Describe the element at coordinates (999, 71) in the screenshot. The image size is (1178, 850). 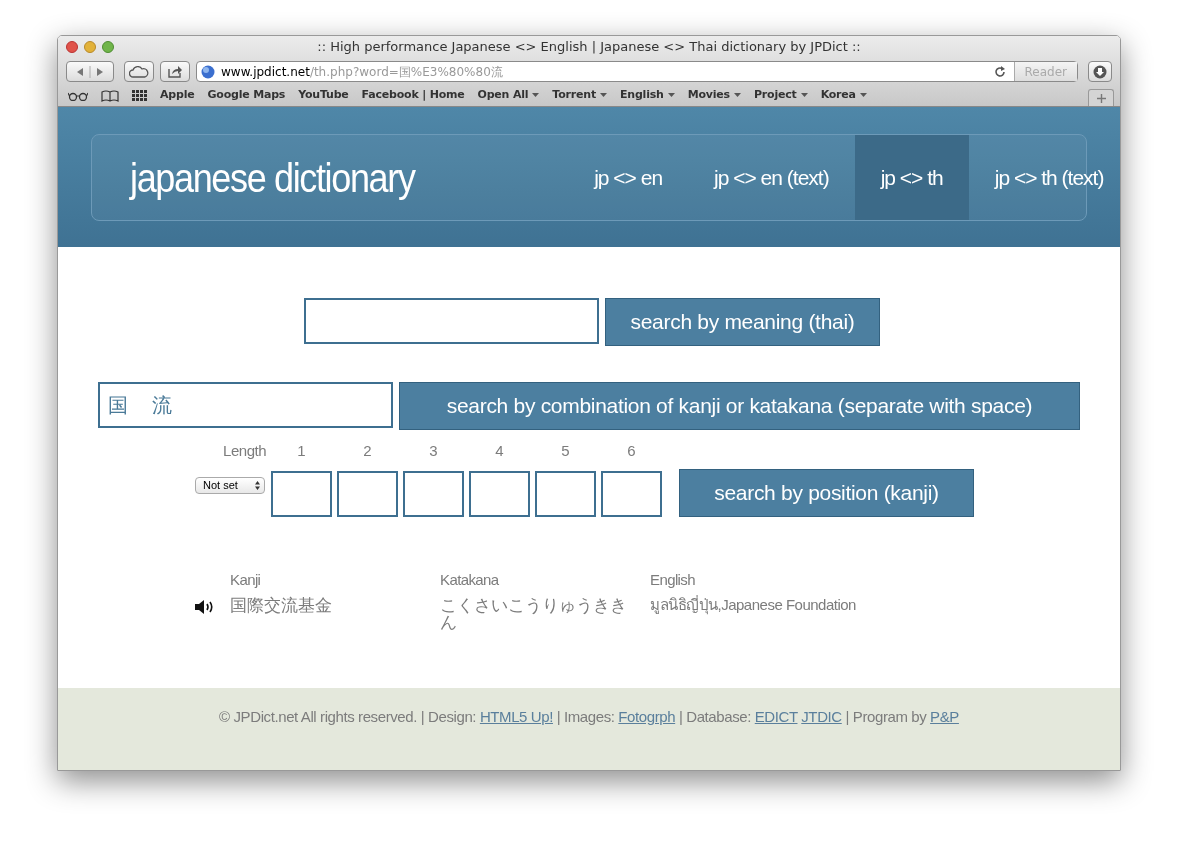
I see `reload-icon` at that location.